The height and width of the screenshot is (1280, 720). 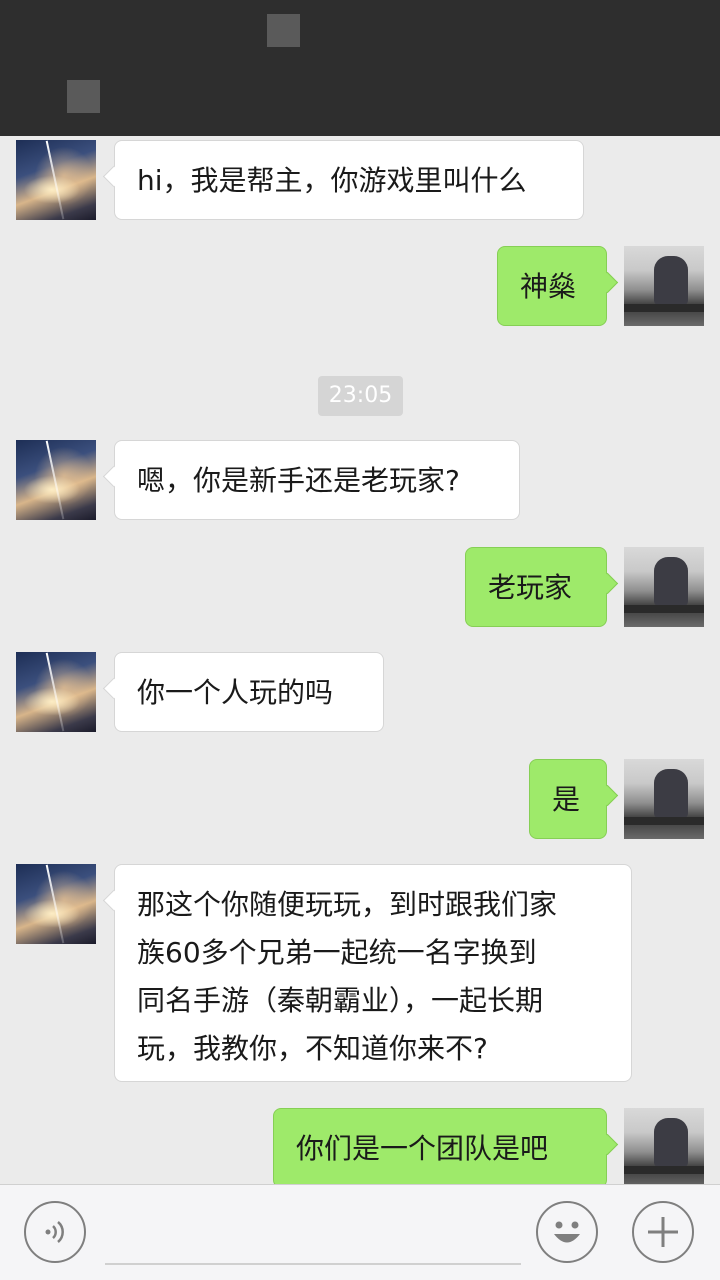 I want to click on voice-button, so click(x=55, y=1232).